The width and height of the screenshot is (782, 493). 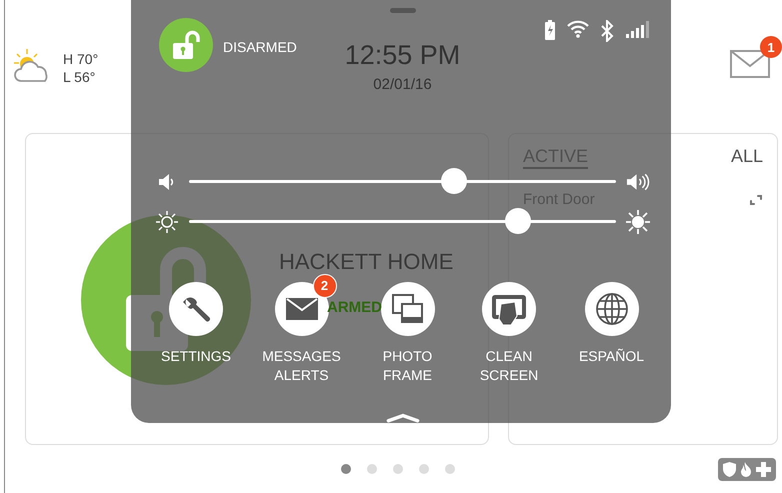 What do you see at coordinates (746, 157) in the screenshot?
I see `filter-tab: ALL` at bounding box center [746, 157].